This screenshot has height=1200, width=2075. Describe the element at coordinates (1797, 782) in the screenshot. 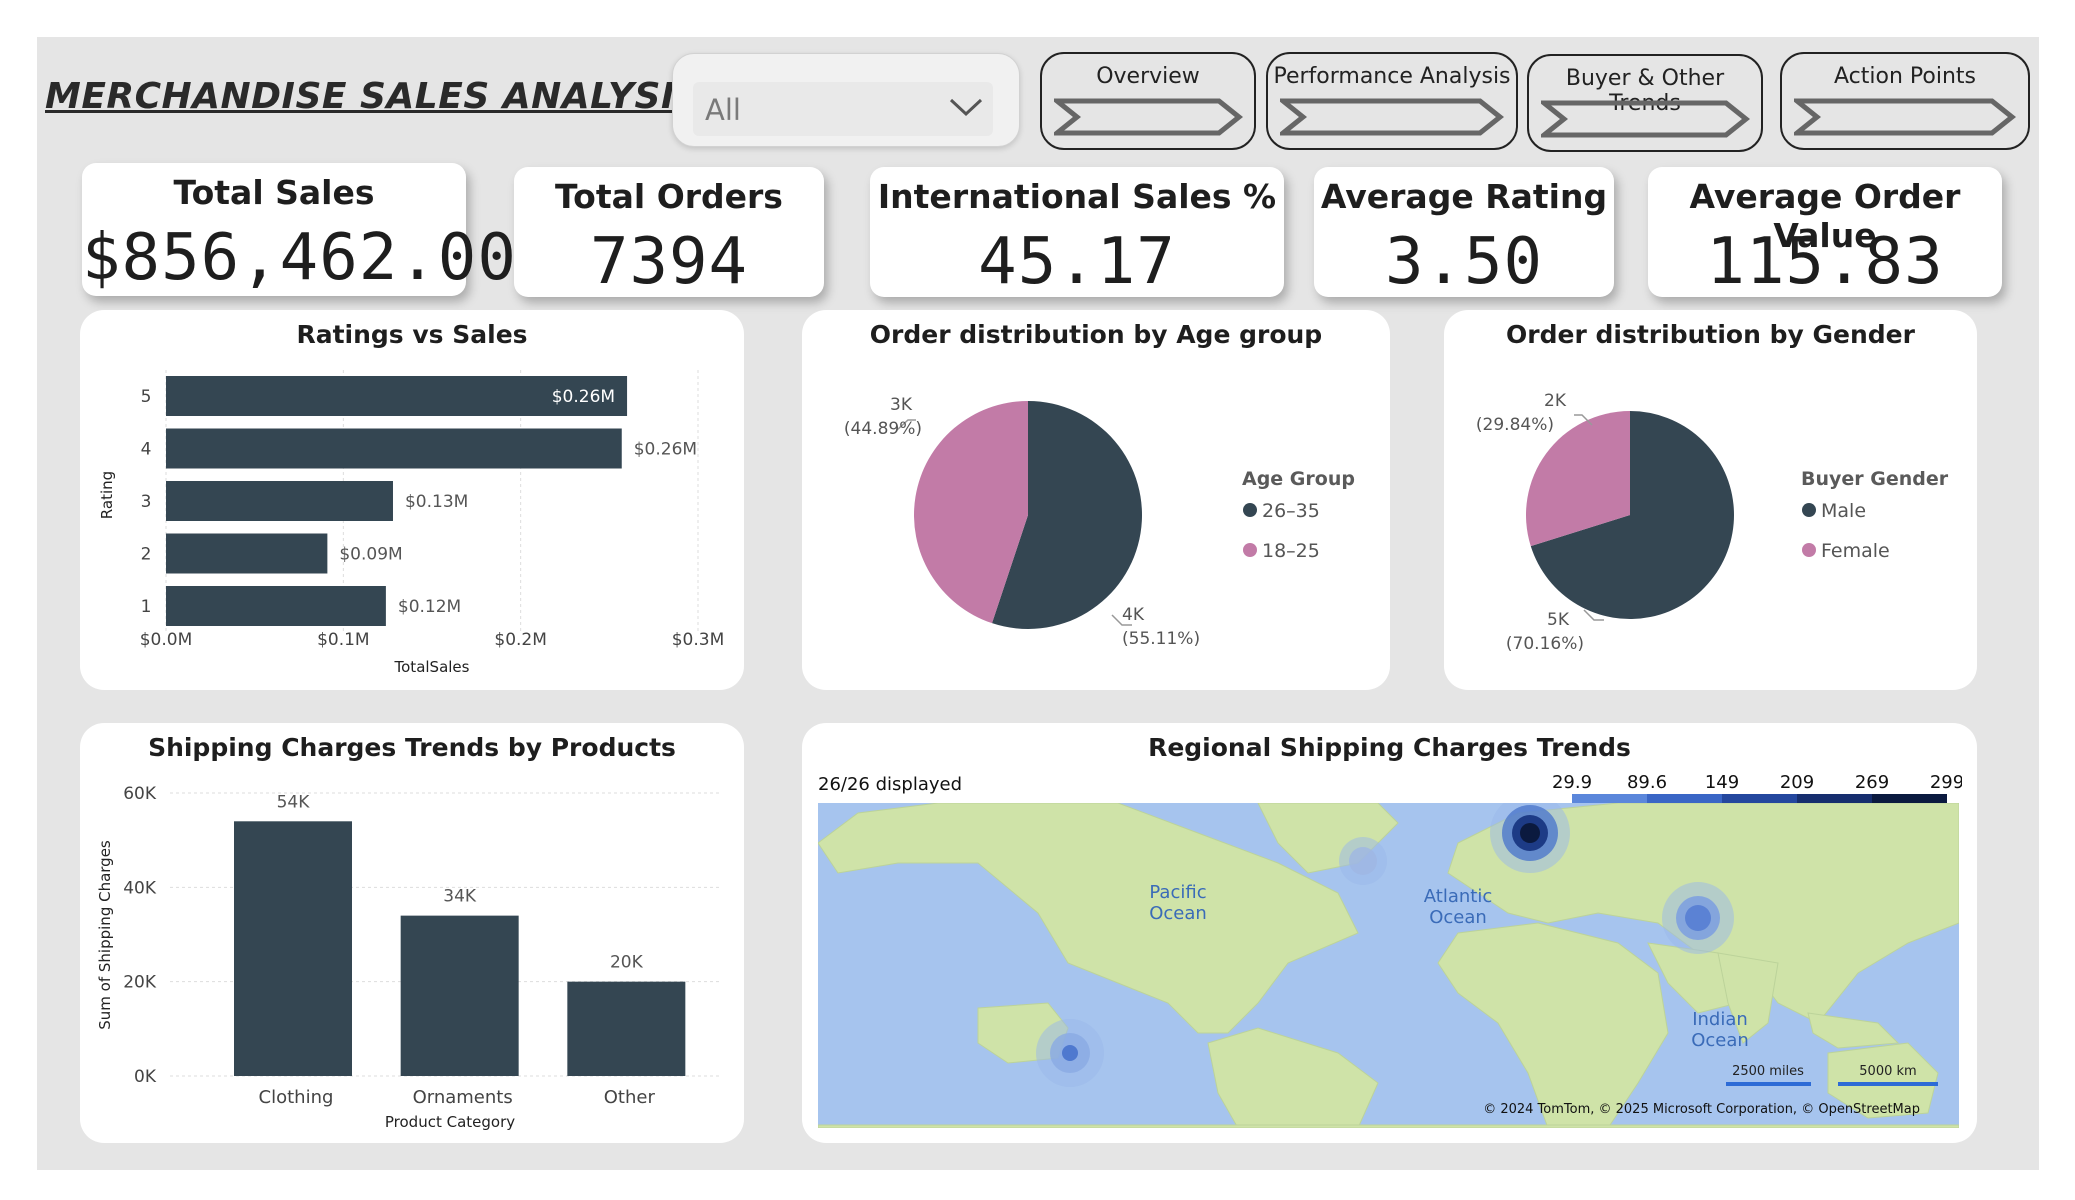

I see `legend-value: 209` at that location.